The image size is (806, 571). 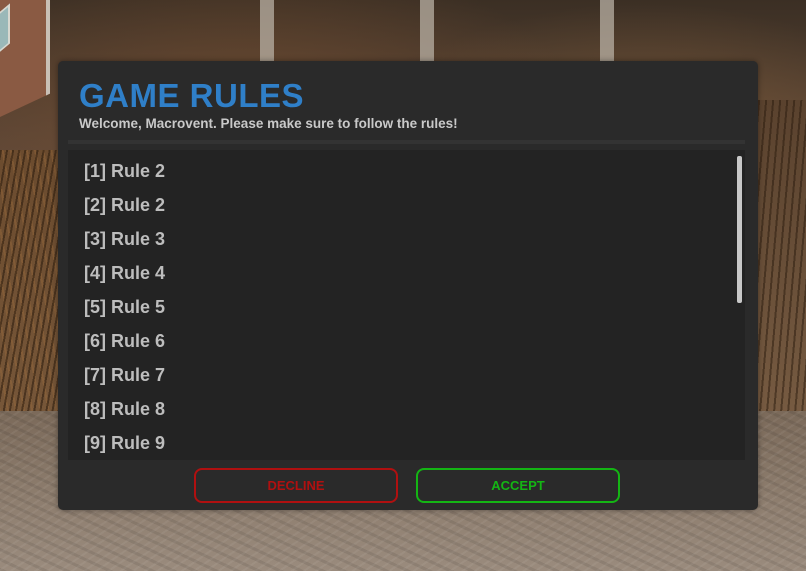 I want to click on rule-item: [5] Rule 5, so click(x=125, y=307).